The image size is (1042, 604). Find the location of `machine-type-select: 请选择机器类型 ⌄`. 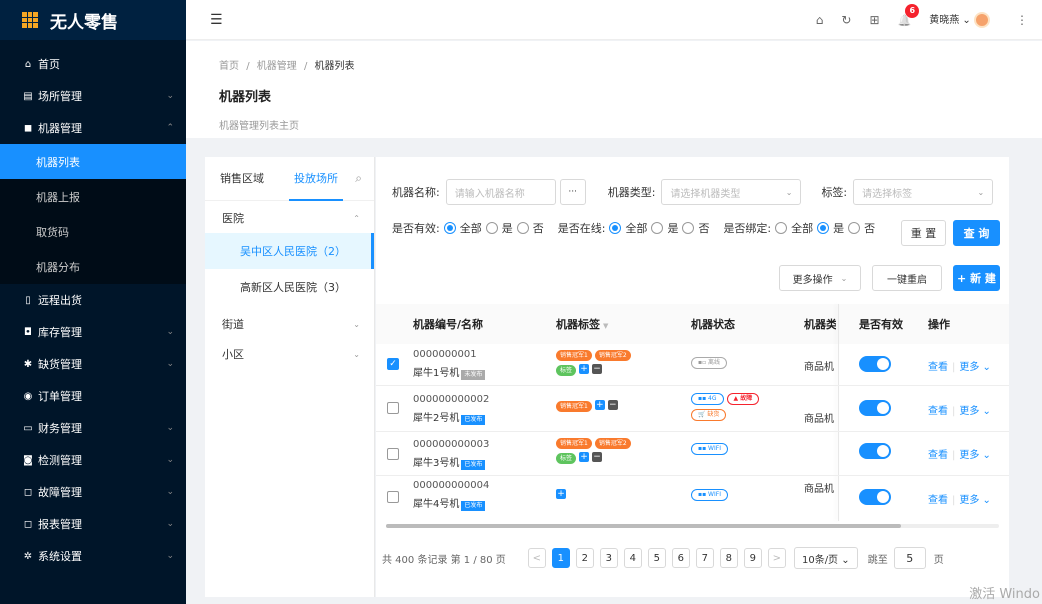

machine-type-select: 请选择机器类型 ⌄ is located at coordinates (731, 192).